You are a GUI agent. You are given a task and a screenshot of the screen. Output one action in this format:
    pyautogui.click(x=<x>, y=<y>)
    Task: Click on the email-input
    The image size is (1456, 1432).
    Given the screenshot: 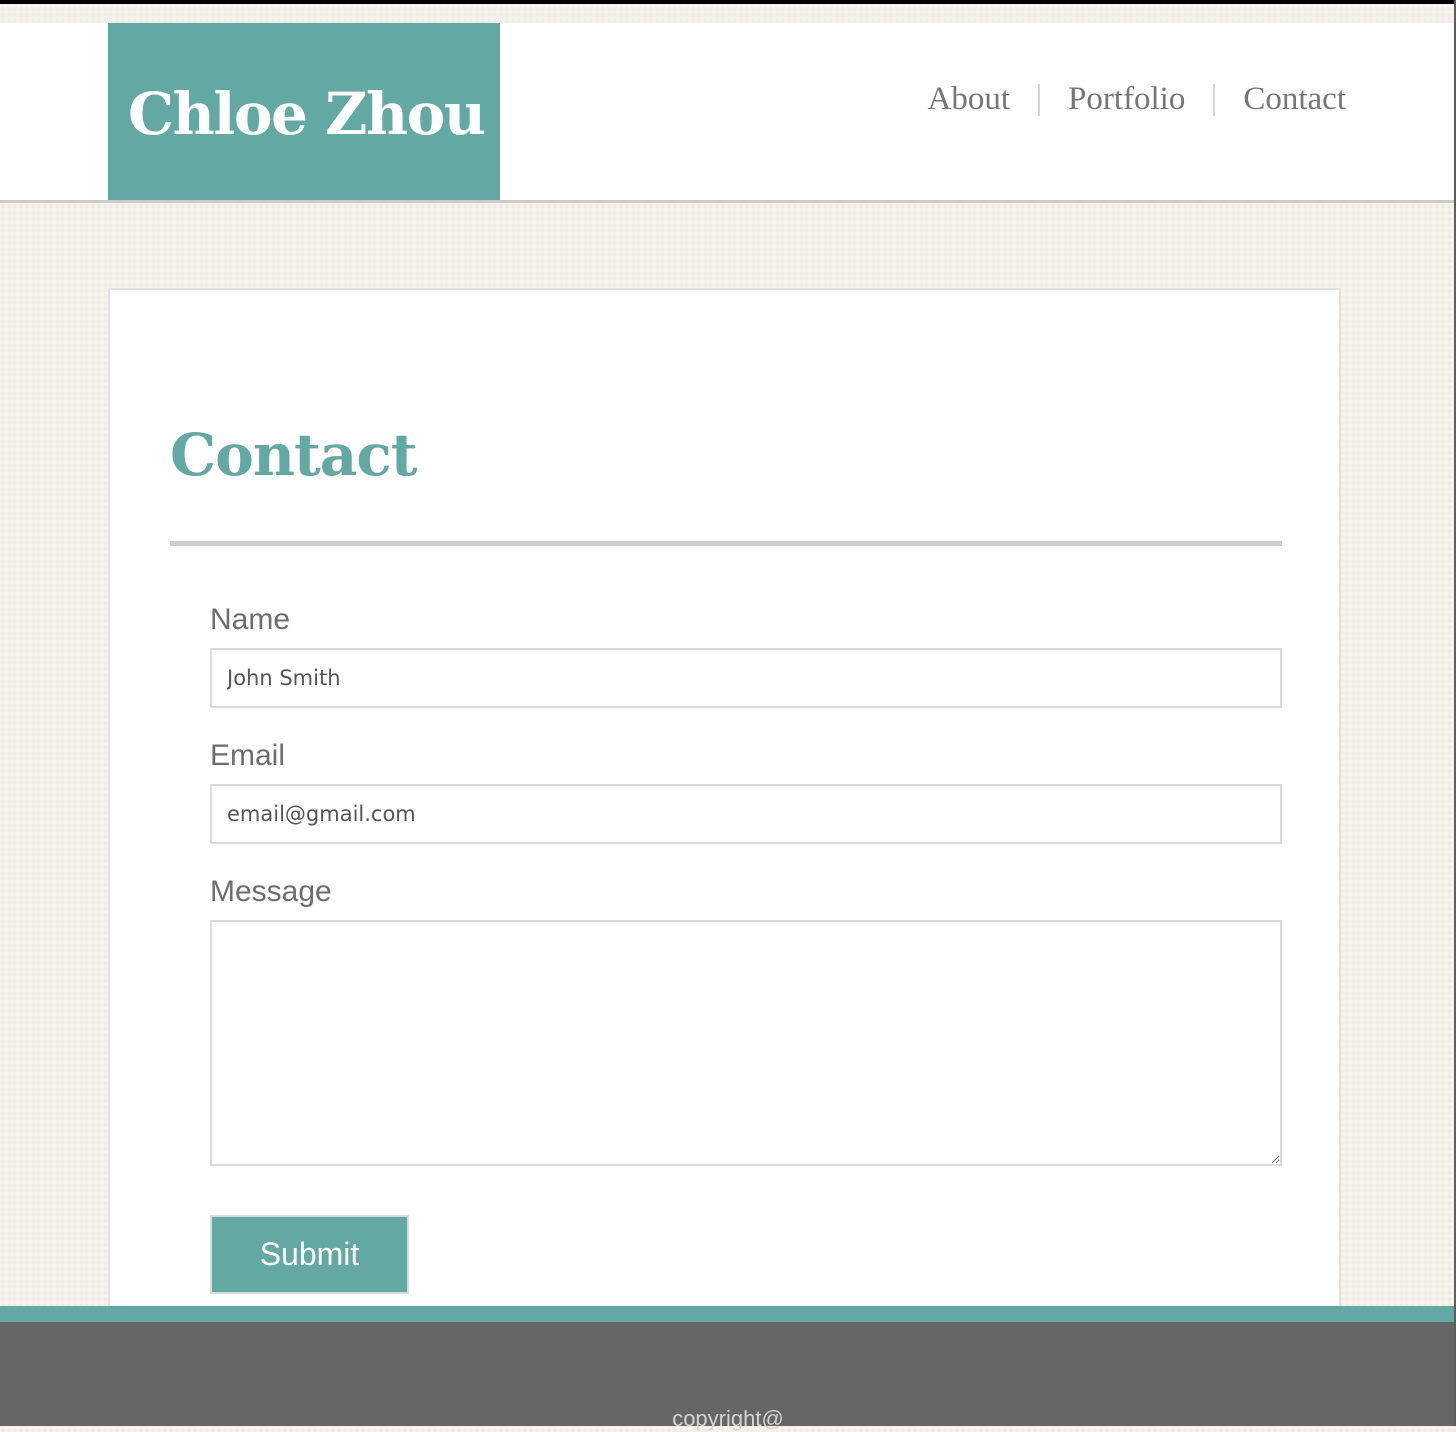 What is the action you would take?
    pyautogui.click(x=746, y=814)
    